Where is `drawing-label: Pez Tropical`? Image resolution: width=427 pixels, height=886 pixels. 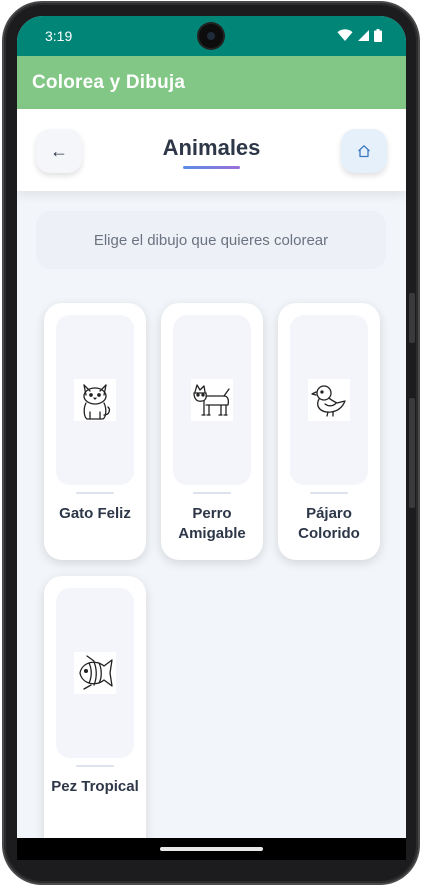
drawing-label: Pez Tropical is located at coordinates (95, 786).